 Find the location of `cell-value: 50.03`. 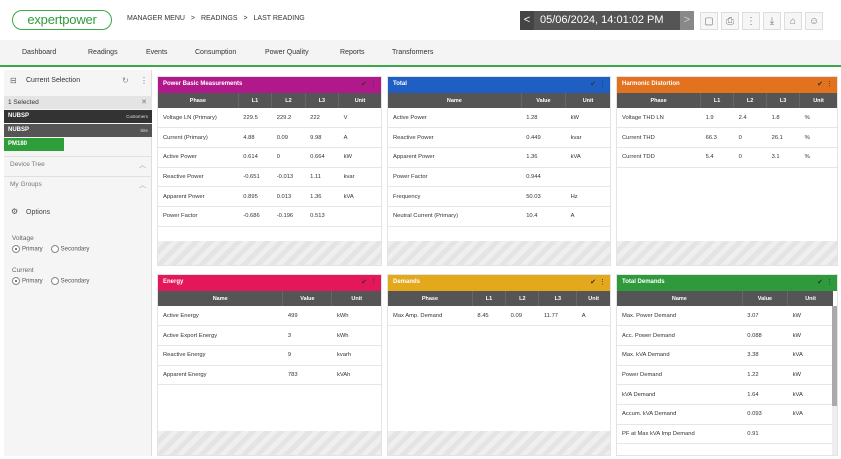

cell-value: 50.03 is located at coordinates (543, 196).